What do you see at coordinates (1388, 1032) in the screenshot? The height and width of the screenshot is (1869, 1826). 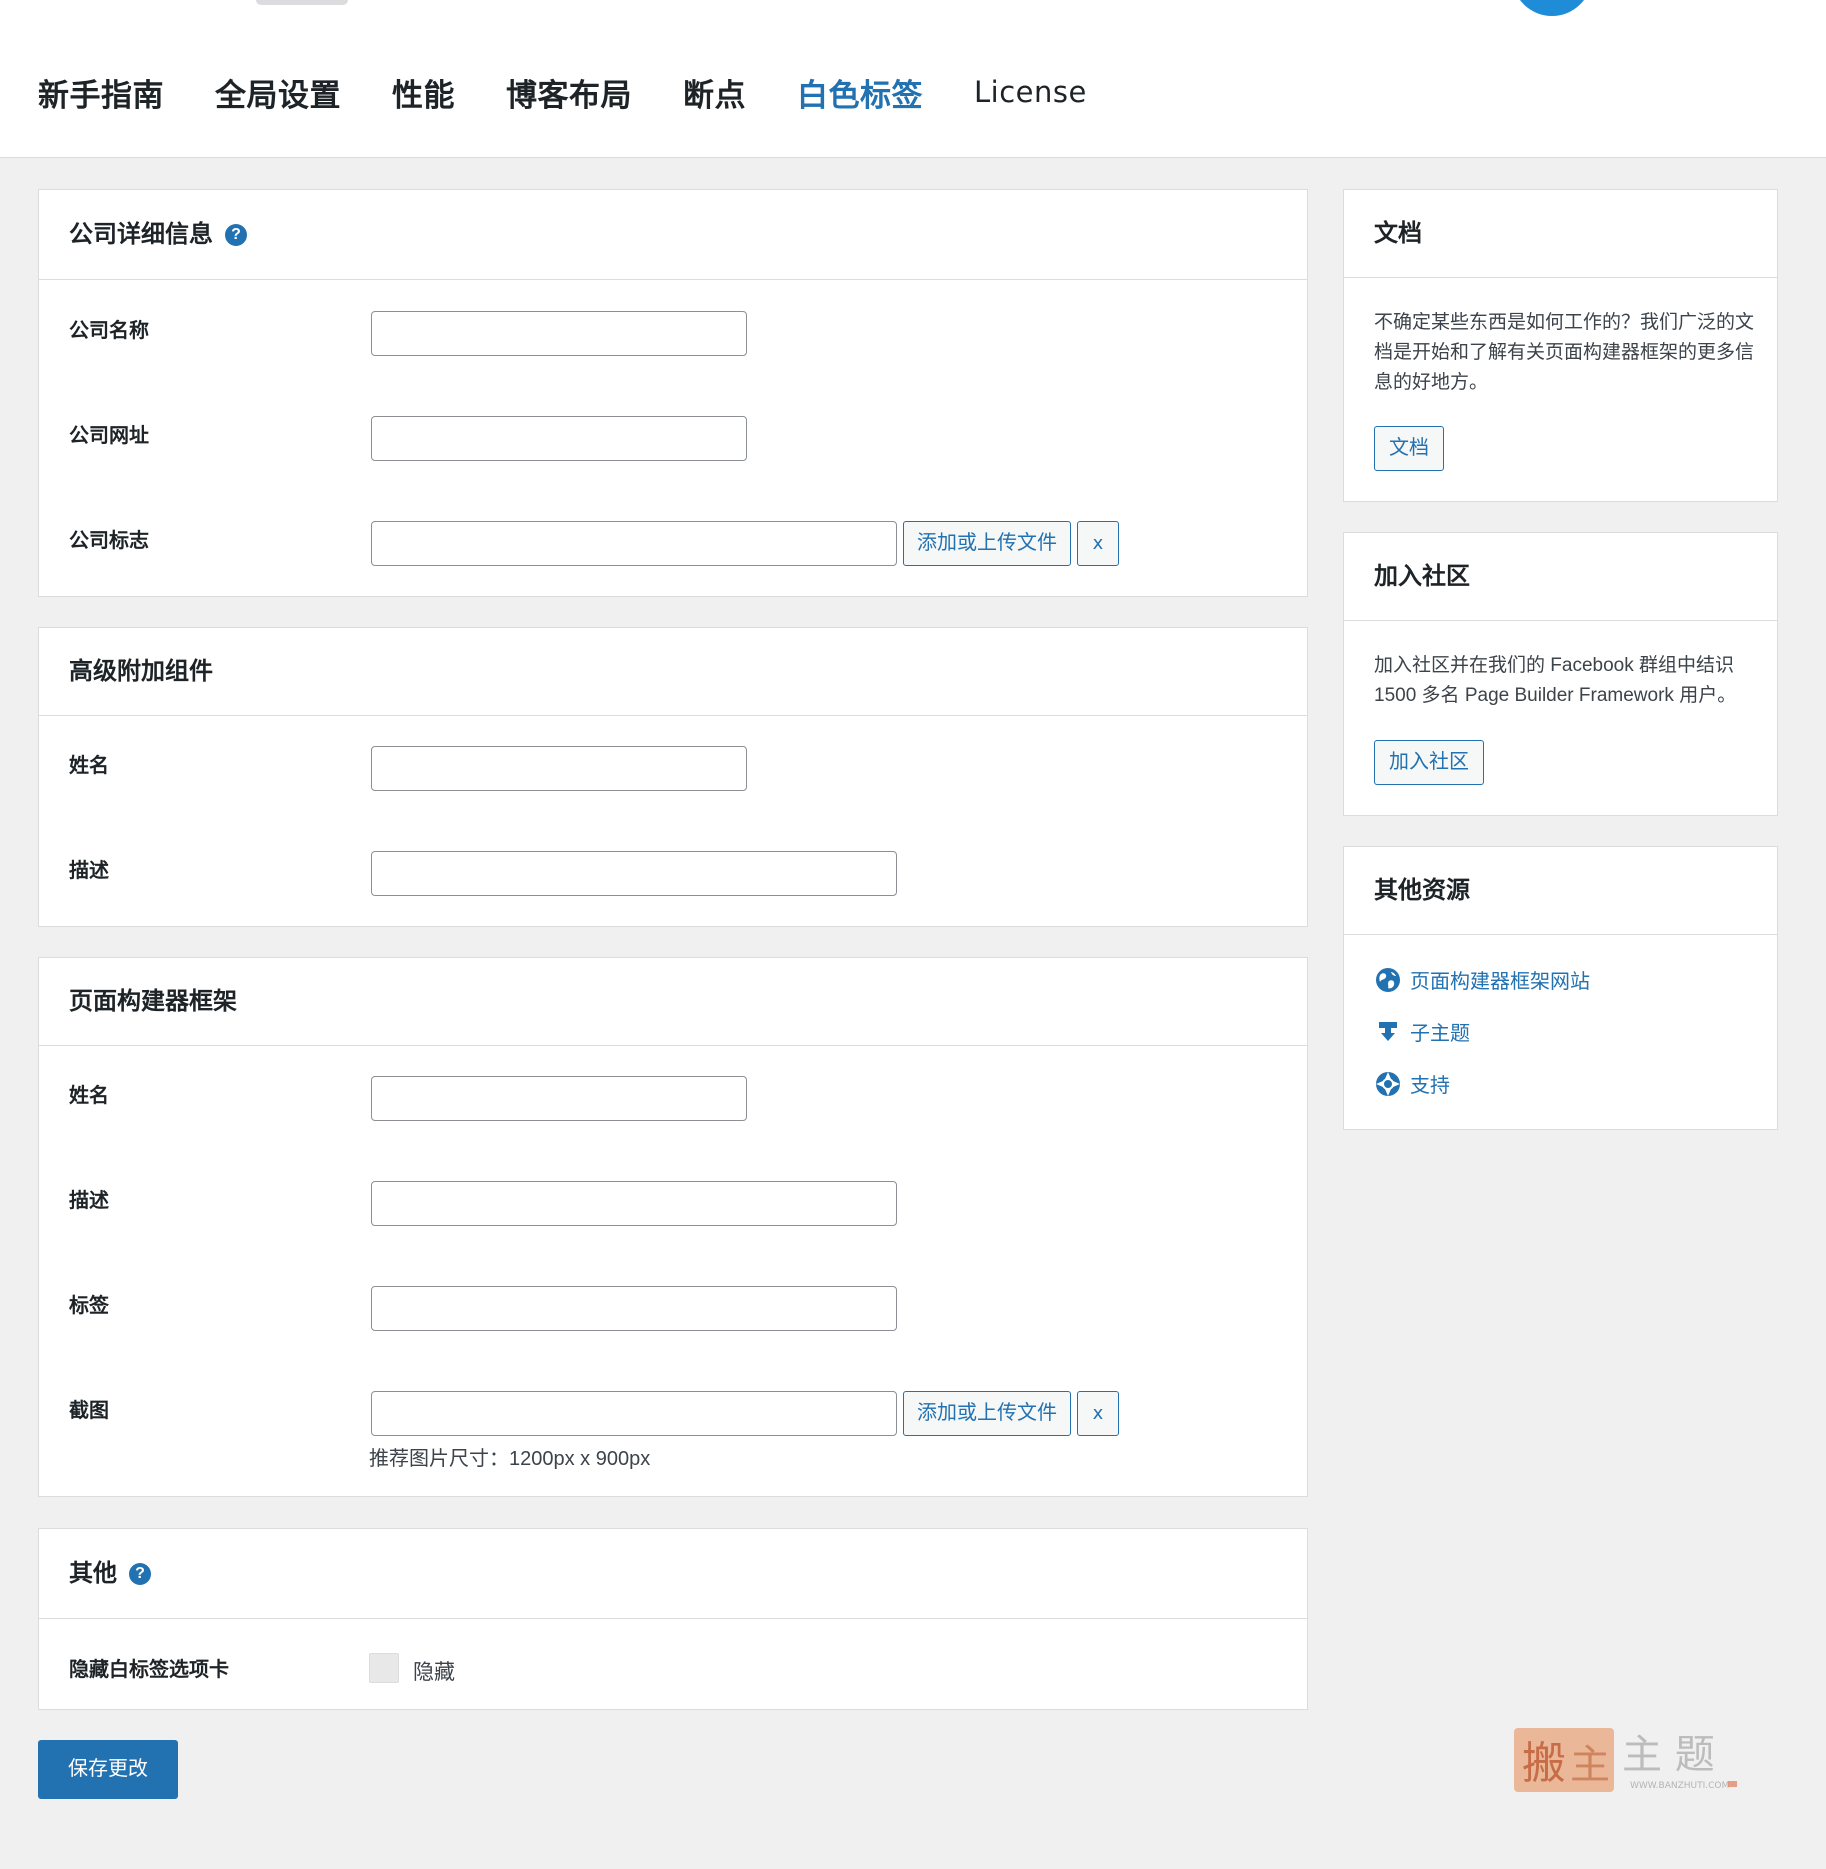 I see `download-icon` at bounding box center [1388, 1032].